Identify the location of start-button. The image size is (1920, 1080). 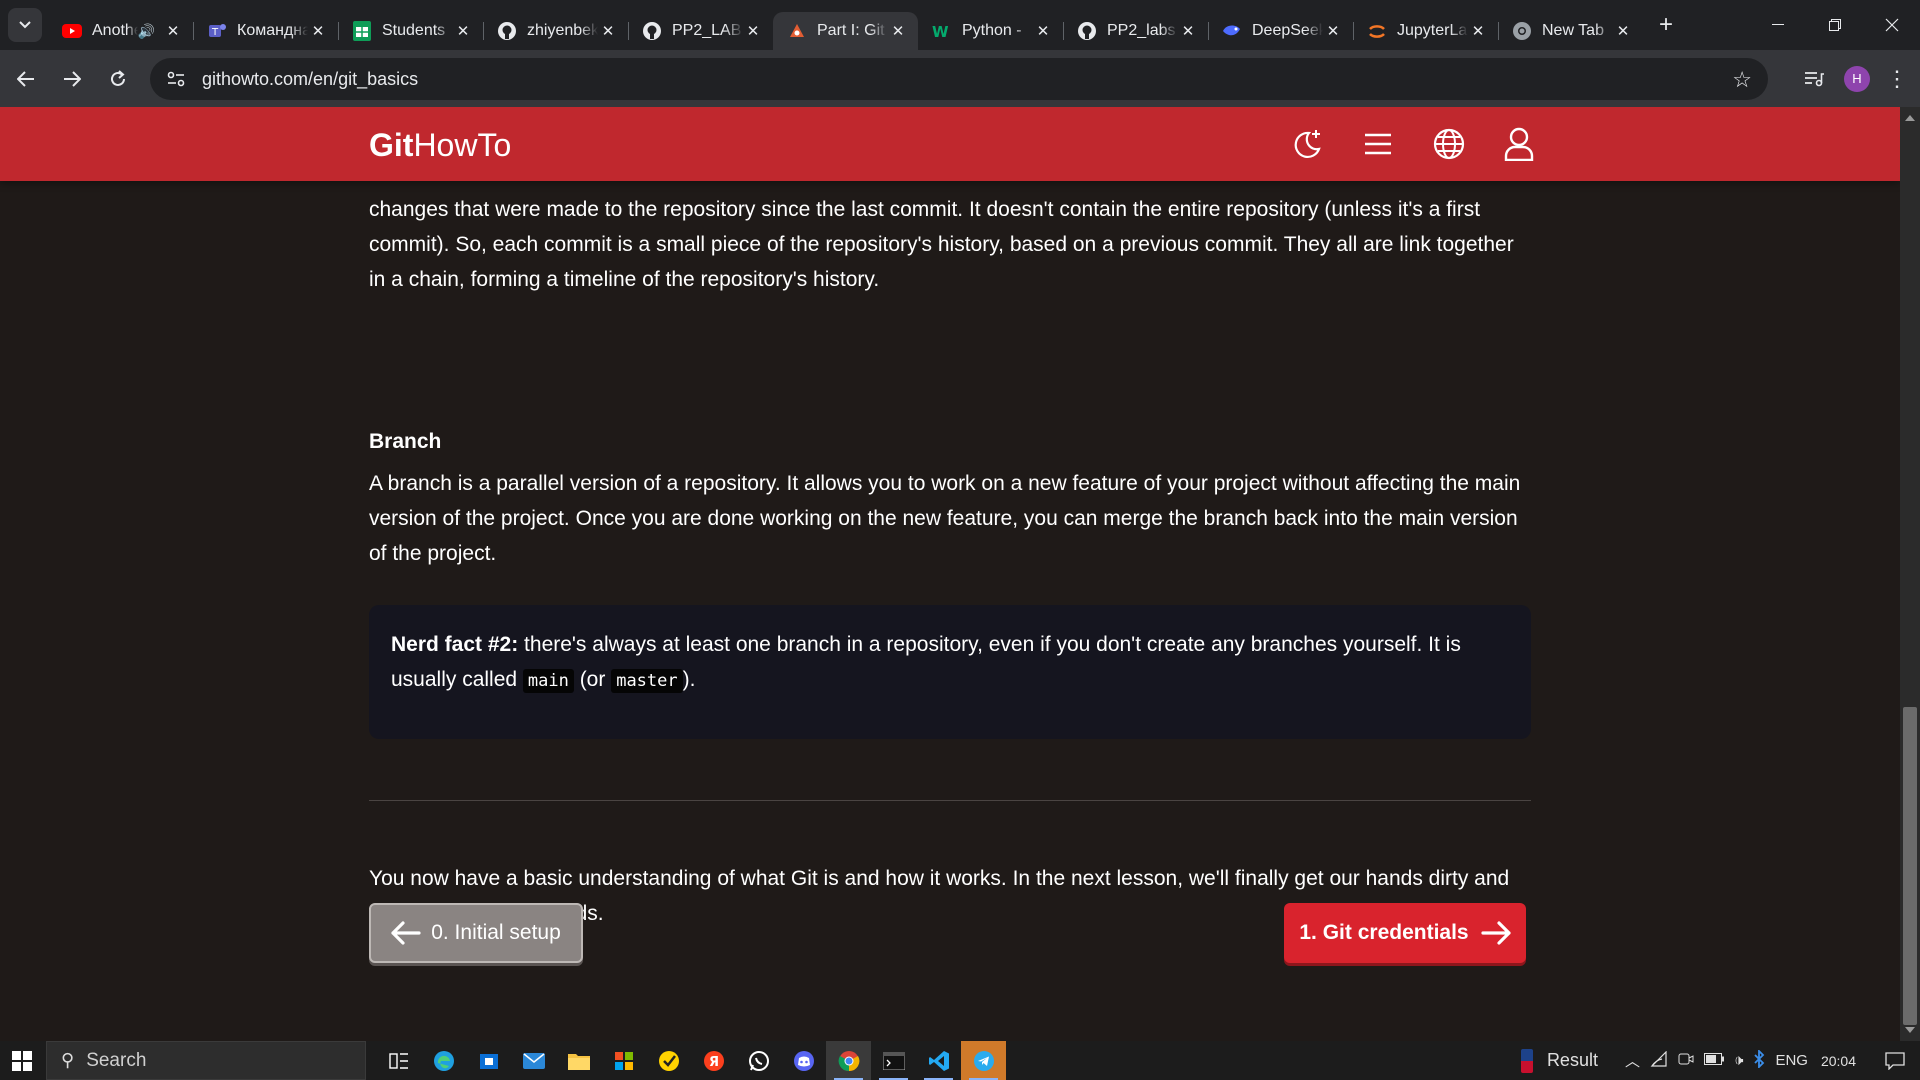
(22, 1060).